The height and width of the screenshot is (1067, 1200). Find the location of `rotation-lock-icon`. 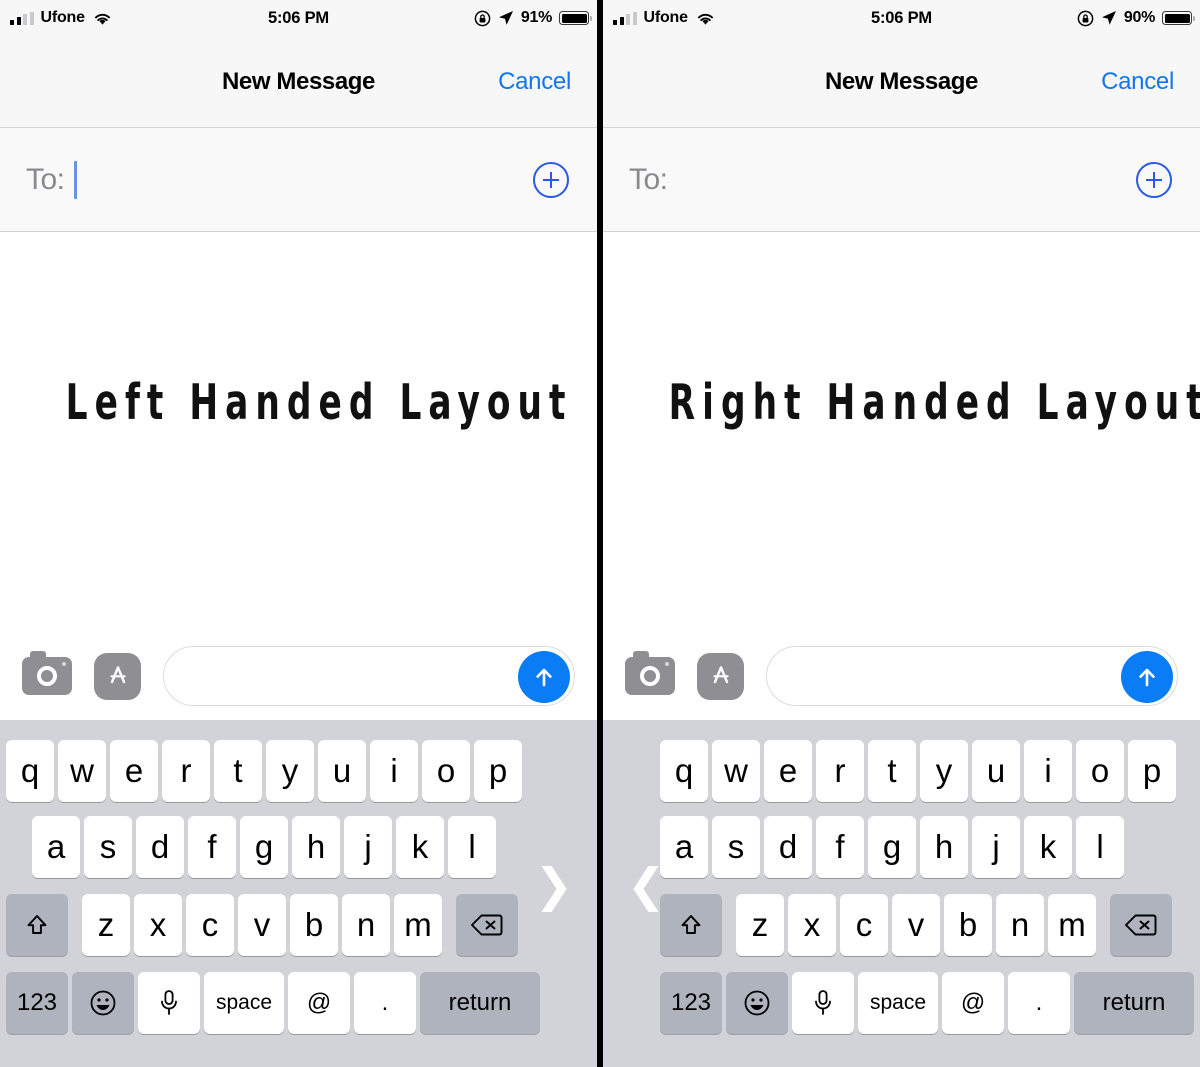

rotation-lock-icon is located at coordinates (1085, 18).